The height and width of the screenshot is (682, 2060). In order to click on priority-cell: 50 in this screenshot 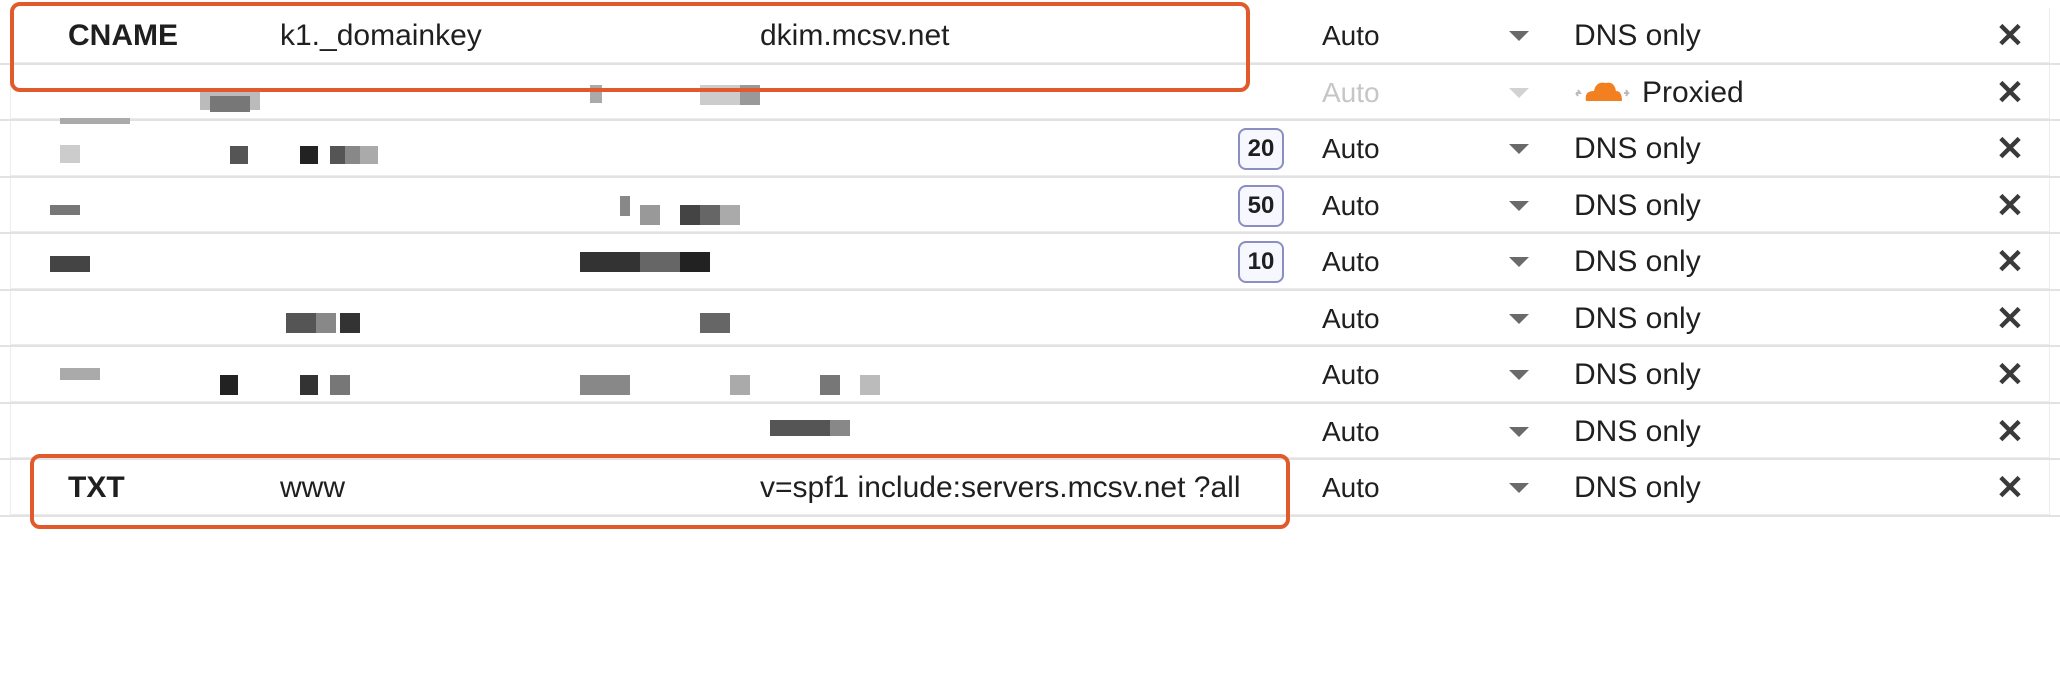, I will do `click(1261, 206)`.